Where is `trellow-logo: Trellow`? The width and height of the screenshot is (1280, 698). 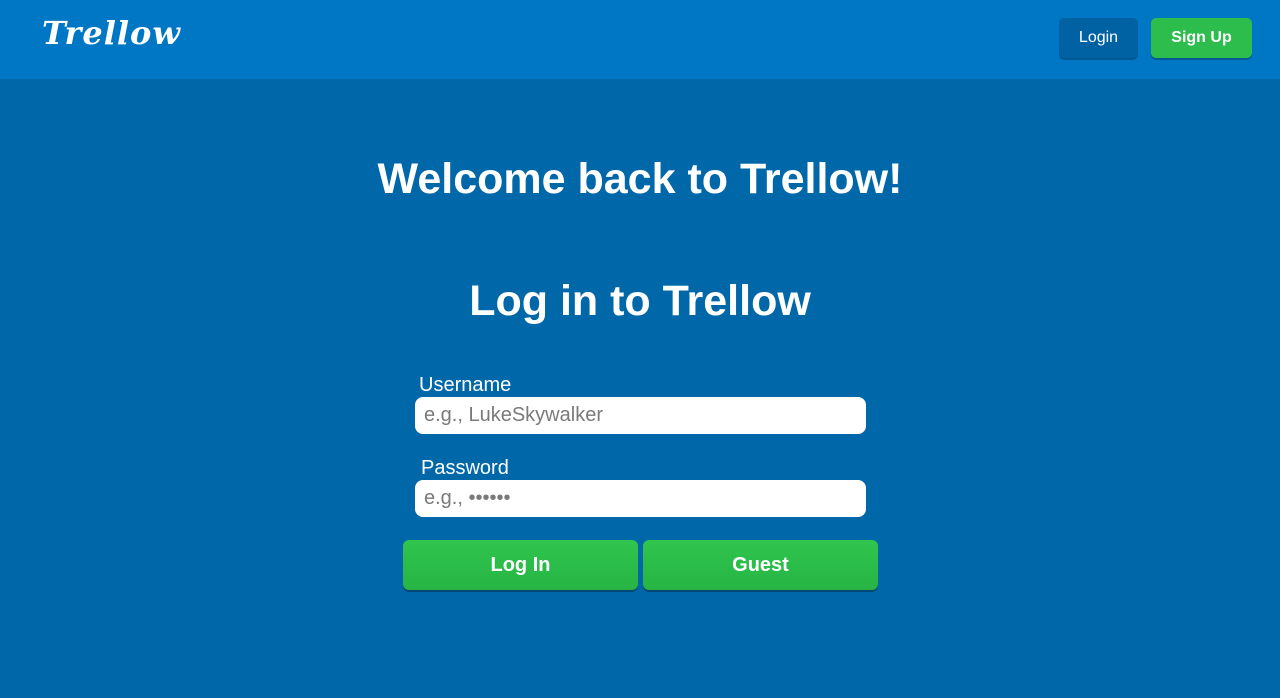 trellow-logo: Trellow is located at coordinates (111, 33).